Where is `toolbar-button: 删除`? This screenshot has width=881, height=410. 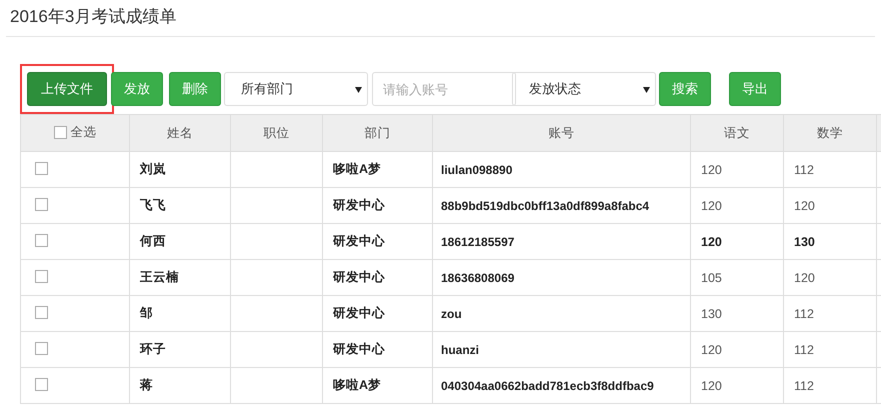
toolbar-button: 删除 is located at coordinates (195, 89).